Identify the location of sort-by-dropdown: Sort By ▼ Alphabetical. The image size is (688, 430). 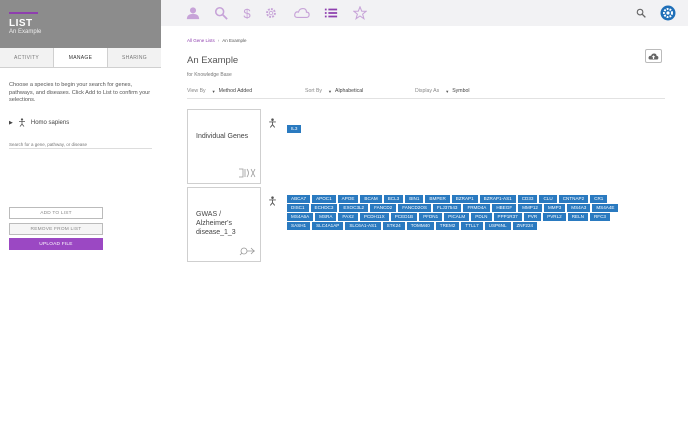
(334, 91).